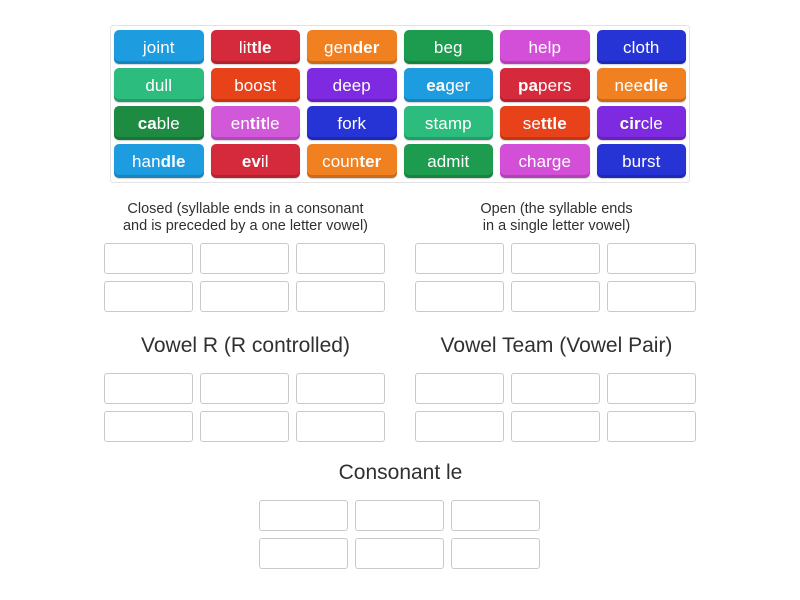 The width and height of the screenshot is (800, 600). Describe the element at coordinates (641, 161) in the screenshot. I see `word-tile-burst: burst` at that location.